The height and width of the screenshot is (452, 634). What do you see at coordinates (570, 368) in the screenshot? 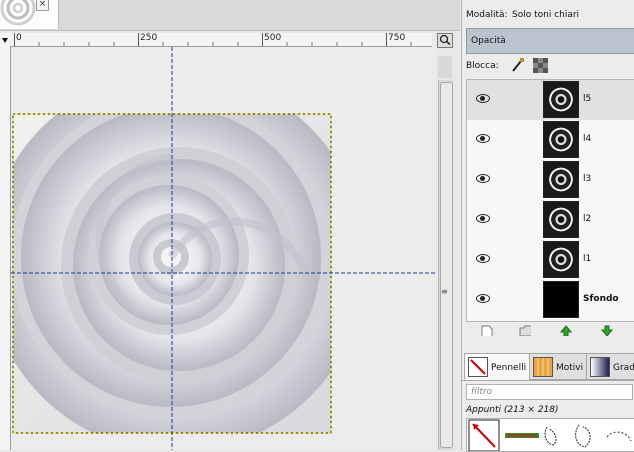
I see `tab-label: Motivi` at bounding box center [570, 368].